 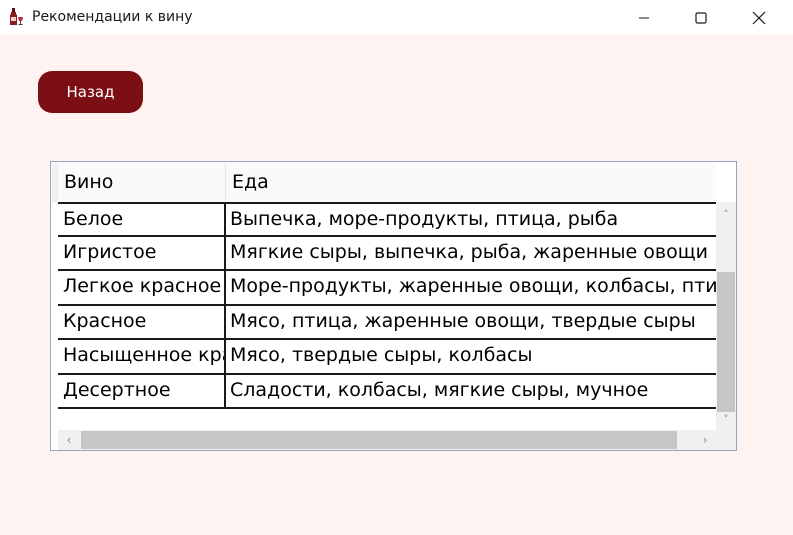 What do you see at coordinates (379, 440) in the screenshot?
I see `horizontal-scroll-thumb` at bounding box center [379, 440].